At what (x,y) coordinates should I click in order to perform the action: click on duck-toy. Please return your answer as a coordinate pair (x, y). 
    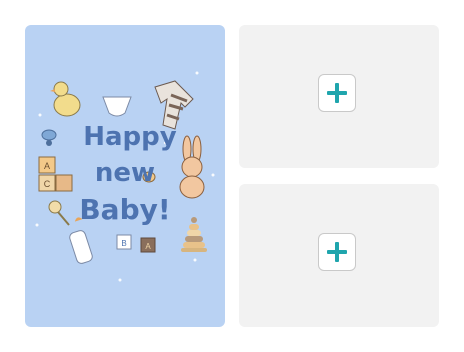
    Looking at the image, I should click on (65, 99).